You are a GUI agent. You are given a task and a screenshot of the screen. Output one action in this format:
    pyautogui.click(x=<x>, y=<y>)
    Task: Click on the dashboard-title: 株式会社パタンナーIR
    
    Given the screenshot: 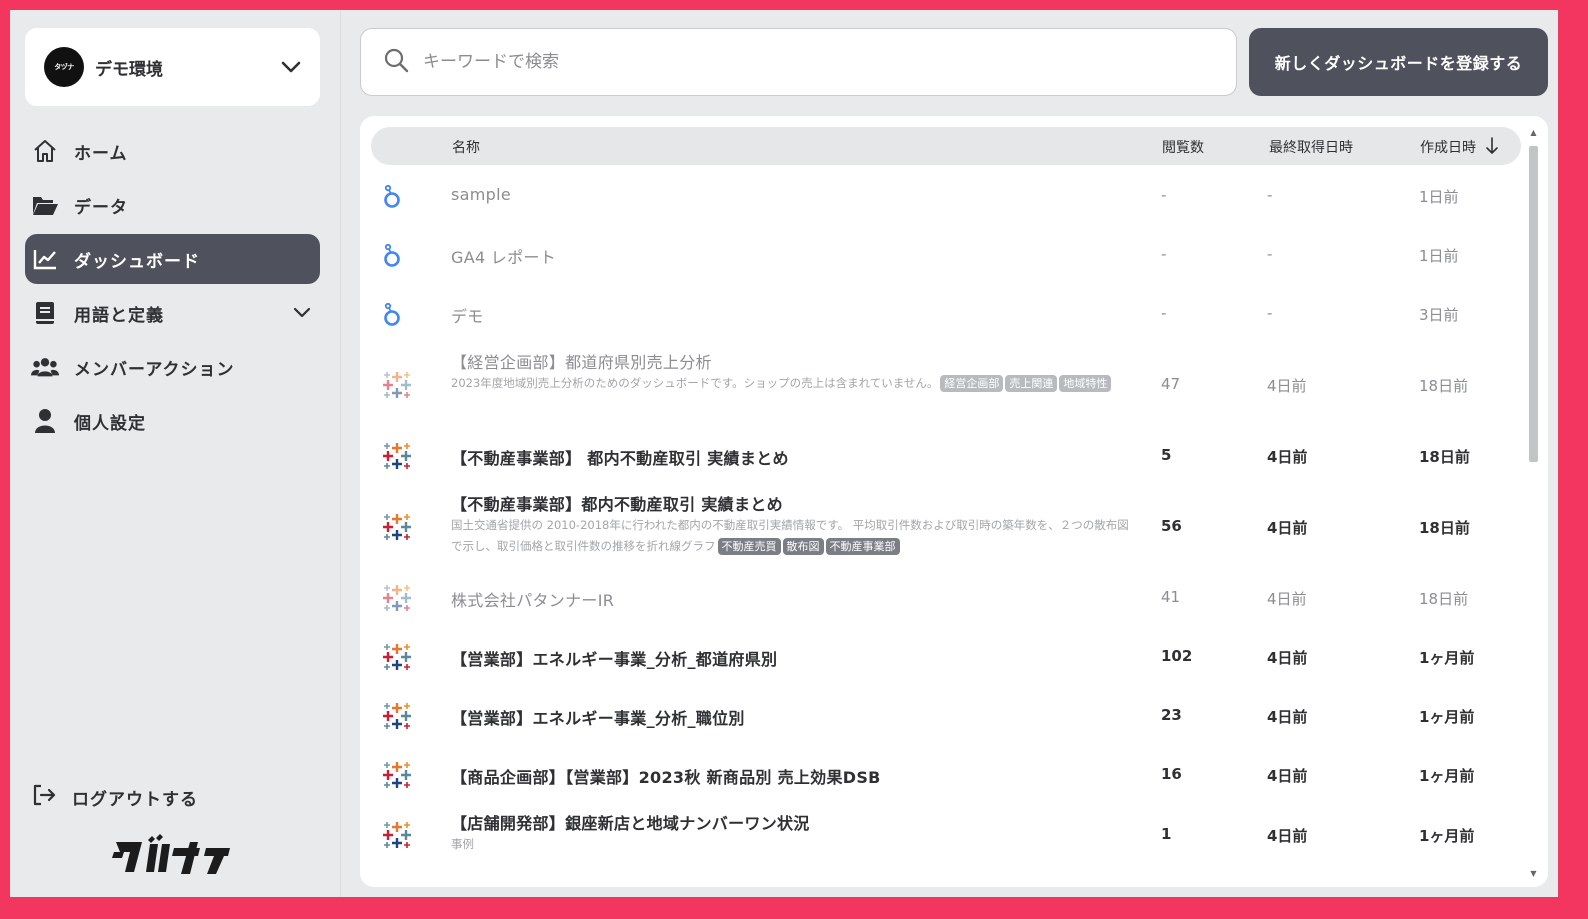 What is the action you would take?
    pyautogui.click(x=532, y=599)
    